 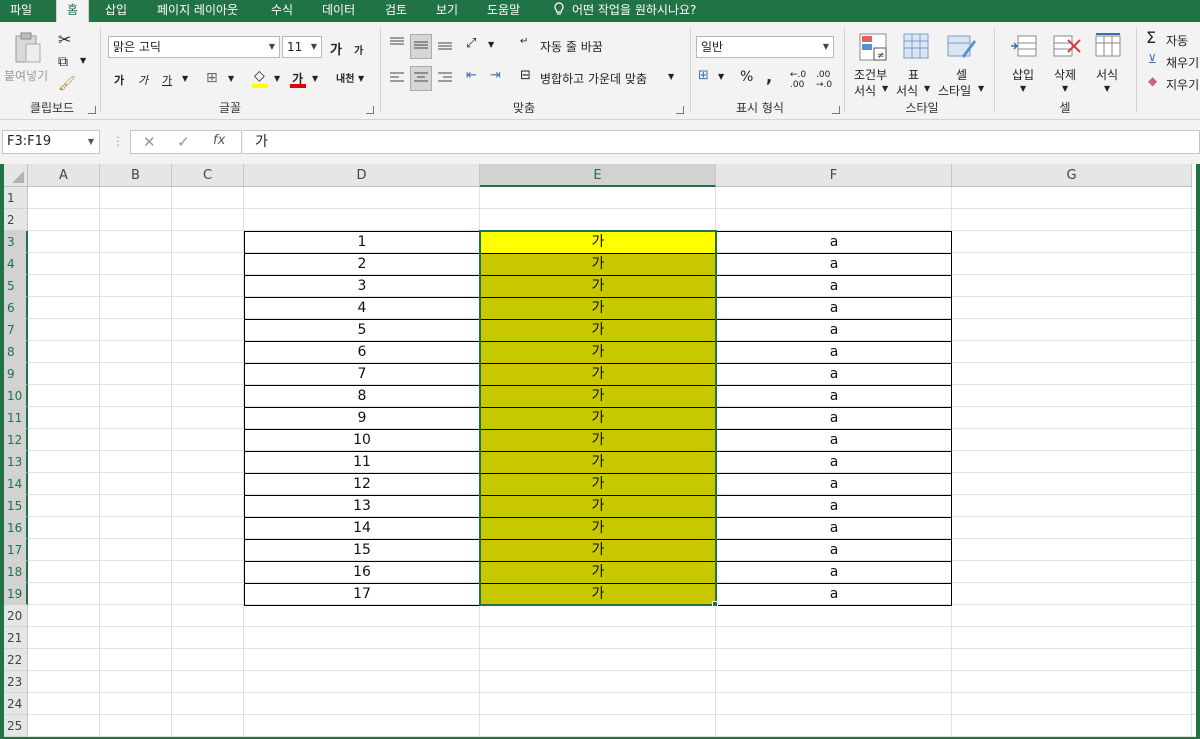 What do you see at coordinates (16, 616) in the screenshot?
I see `row-header-20: 20` at bounding box center [16, 616].